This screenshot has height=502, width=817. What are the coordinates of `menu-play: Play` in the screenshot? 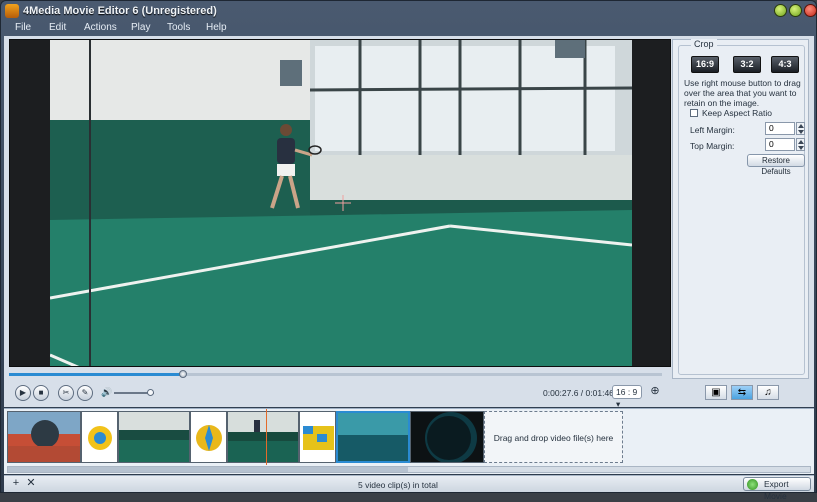 It's located at (140, 27).